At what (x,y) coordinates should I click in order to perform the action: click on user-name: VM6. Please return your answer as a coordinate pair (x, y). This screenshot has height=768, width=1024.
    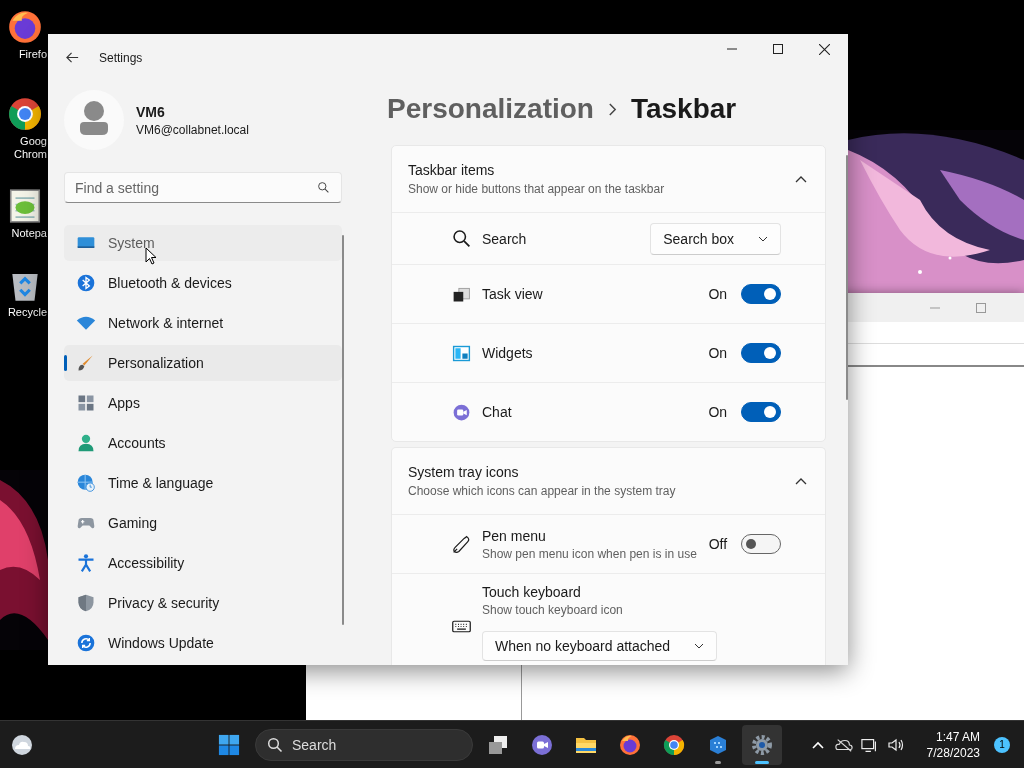
    Looking at the image, I should click on (151, 111).